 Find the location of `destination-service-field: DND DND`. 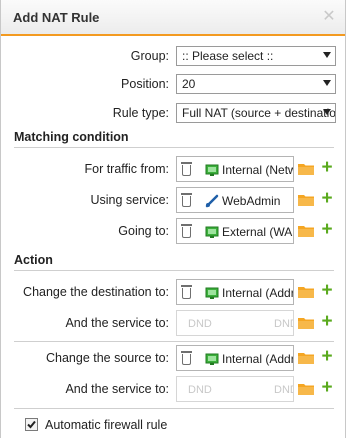

destination-service-field: DND DND is located at coordinates (235, 323).